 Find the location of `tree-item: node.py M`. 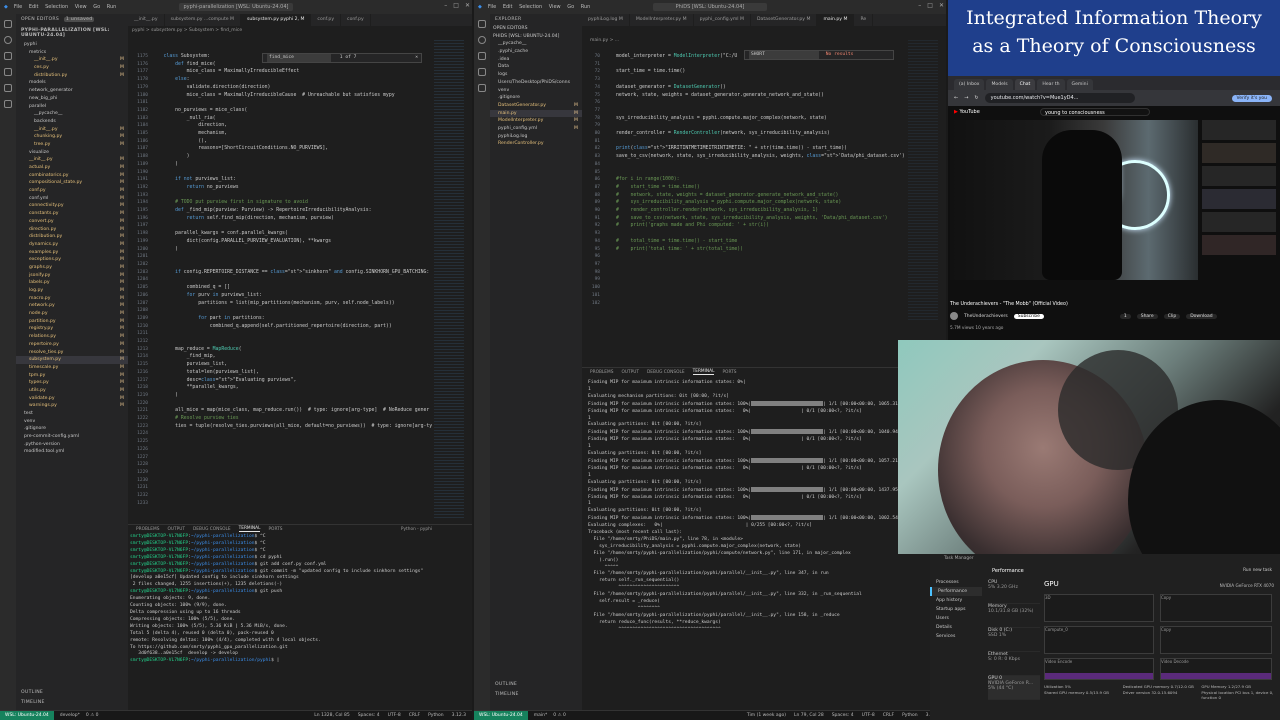

tree-item: node.py M is located at coordinates (72, 314).